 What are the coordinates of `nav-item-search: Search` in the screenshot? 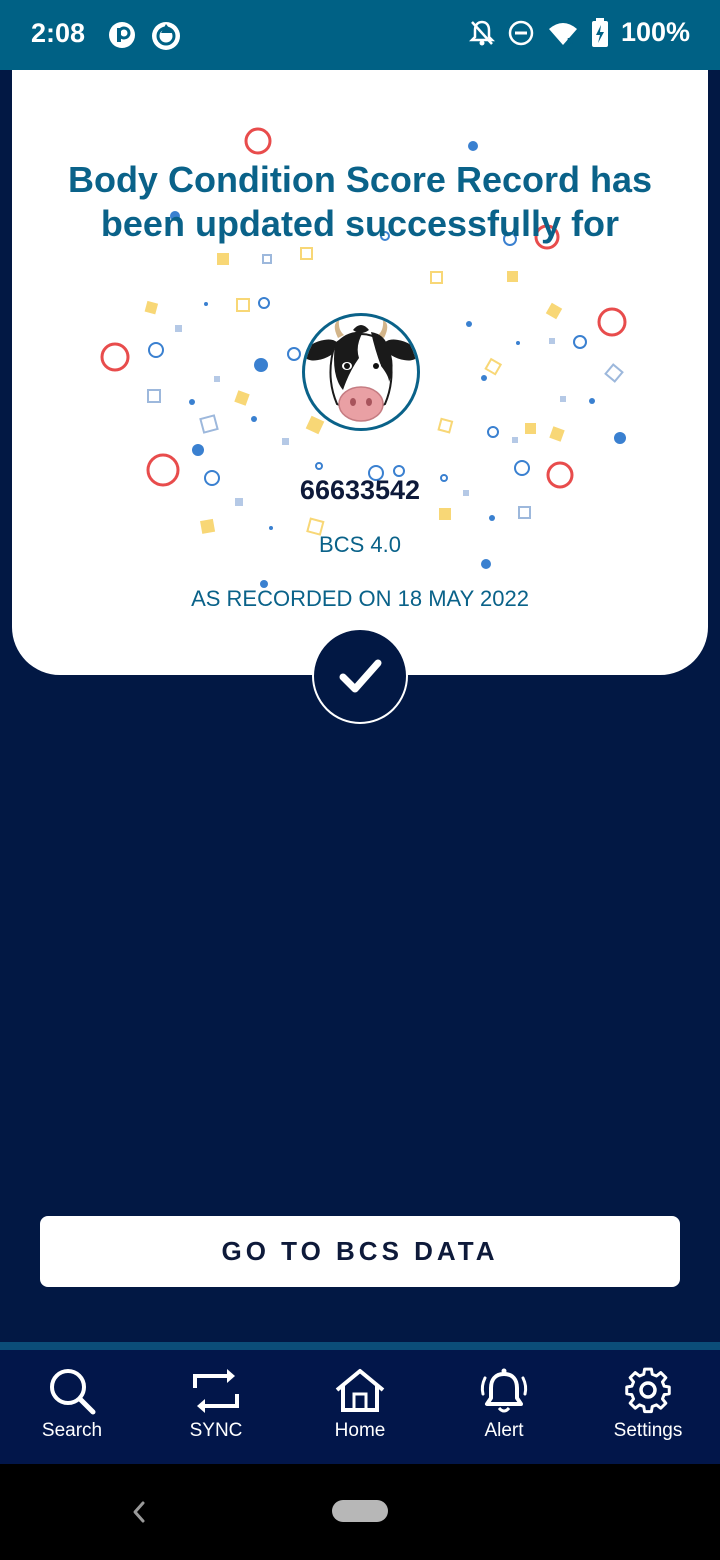 It's located at (72, 1411).